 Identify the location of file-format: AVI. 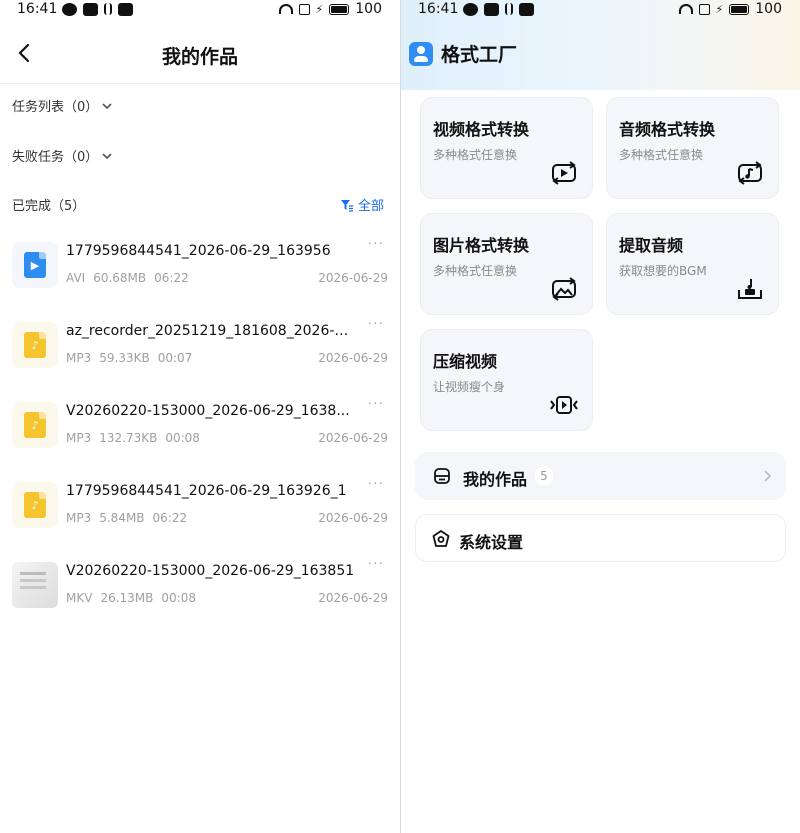
(76, 278).